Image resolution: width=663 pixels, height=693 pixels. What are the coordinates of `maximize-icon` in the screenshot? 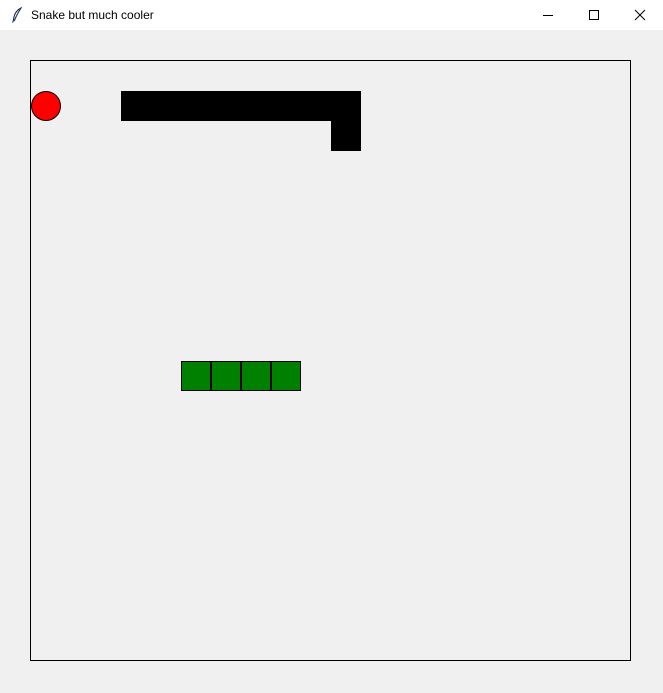 It's located at (594, 15).